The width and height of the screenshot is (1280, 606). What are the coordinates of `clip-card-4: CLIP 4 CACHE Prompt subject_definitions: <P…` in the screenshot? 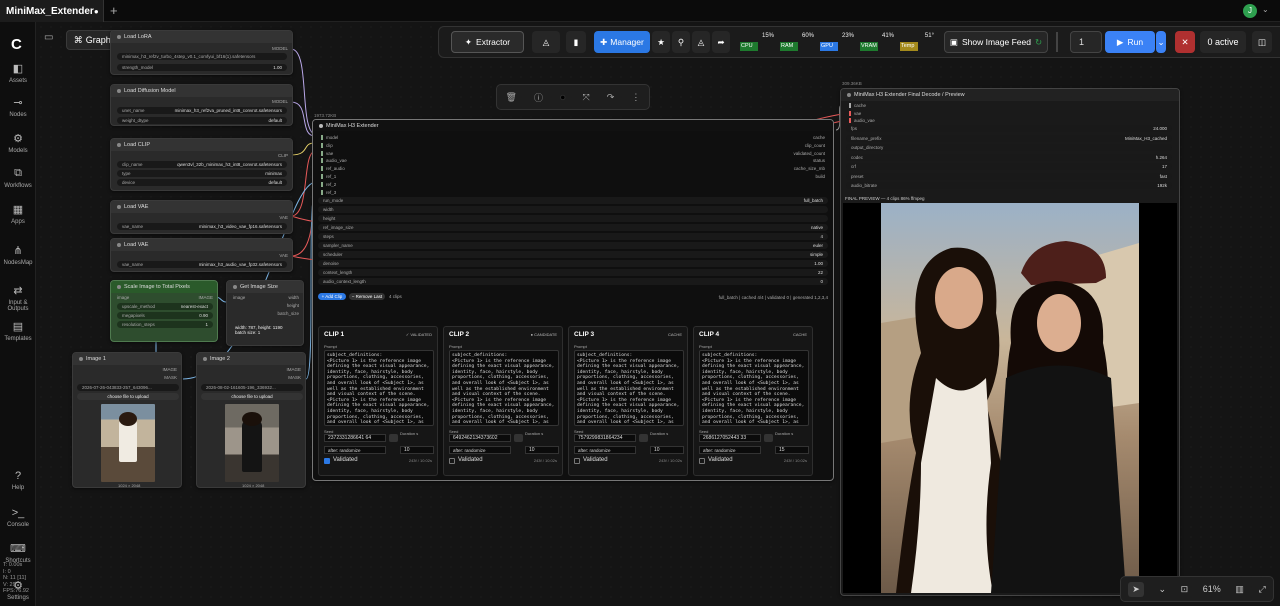 It's located at (753, 401).